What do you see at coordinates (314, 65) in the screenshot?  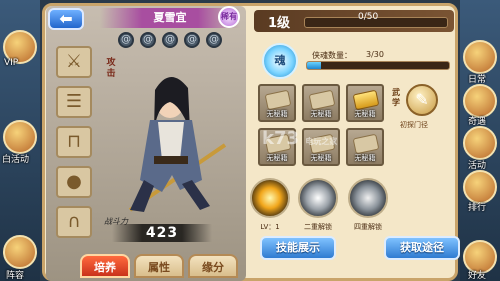 I see `fragment-bar-fill` at bounding box center [314, 65].